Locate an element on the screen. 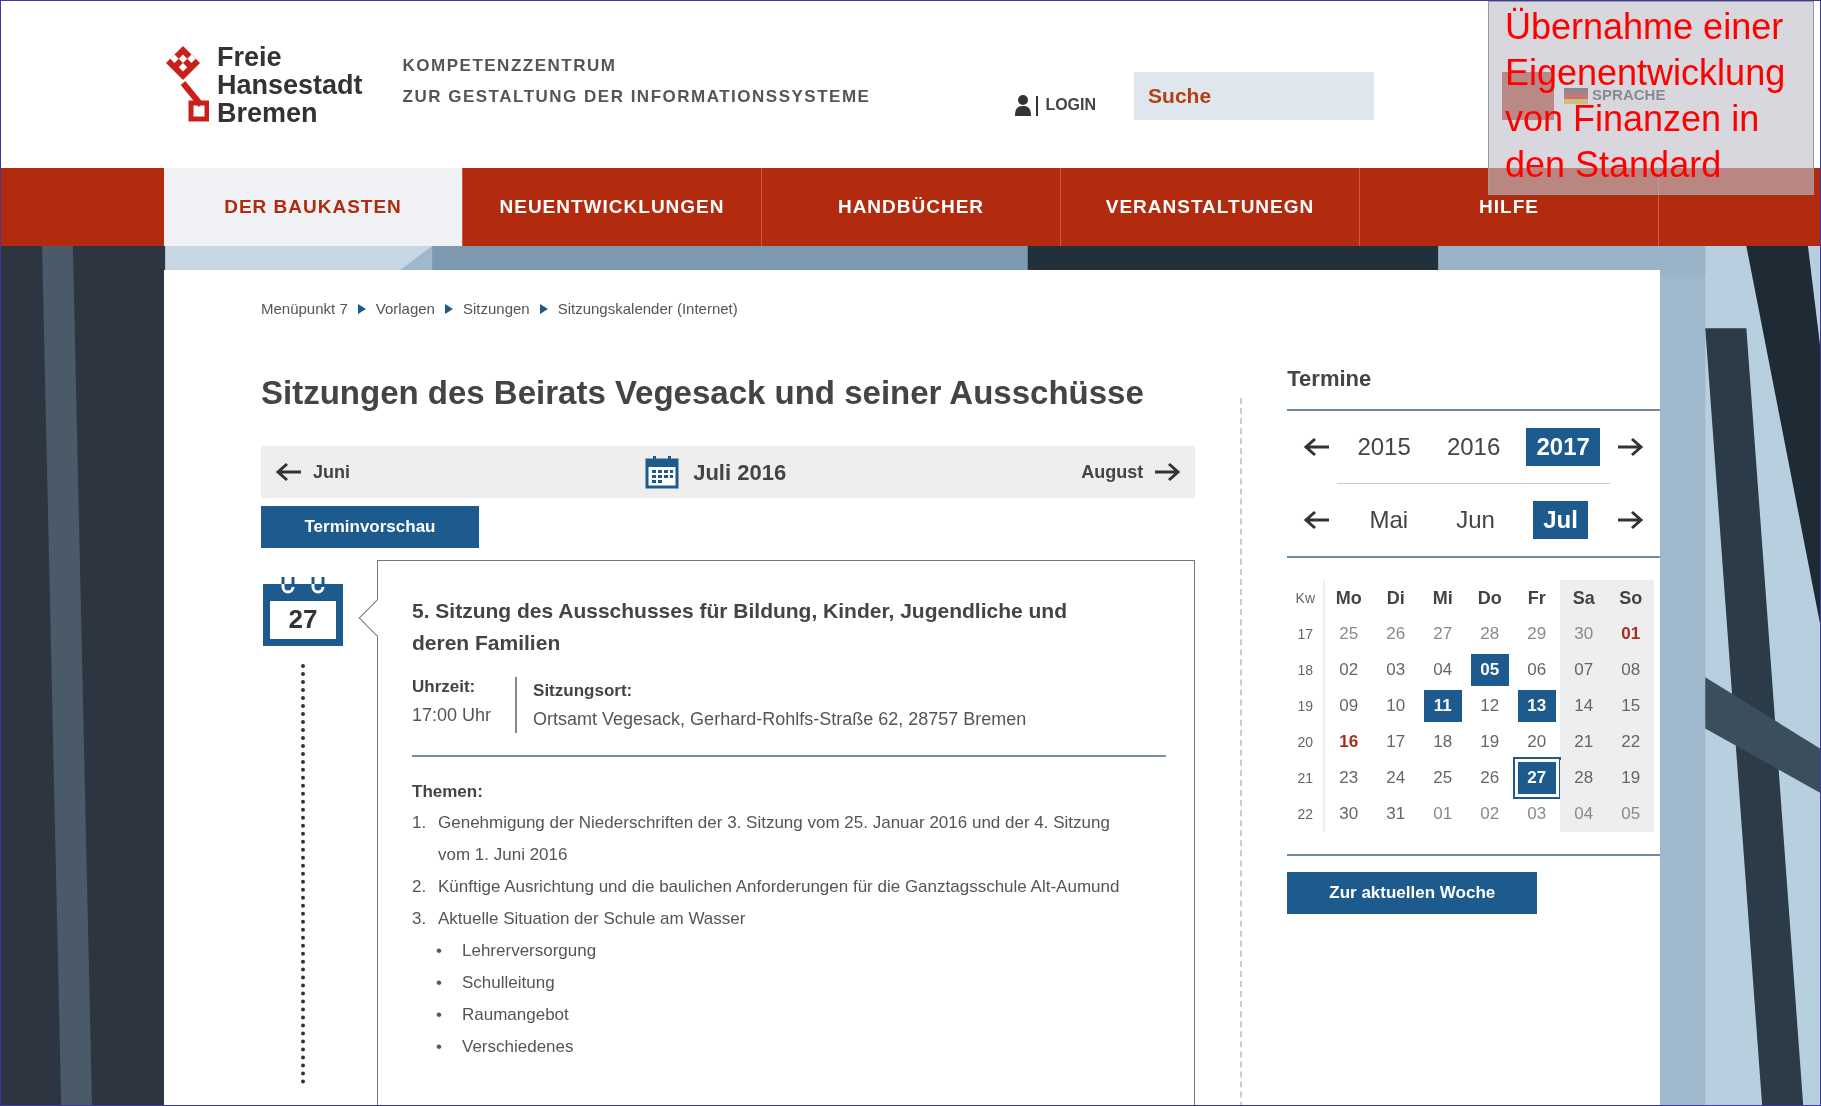  calendar-day: 18 is located at coordinates (1442, 742).